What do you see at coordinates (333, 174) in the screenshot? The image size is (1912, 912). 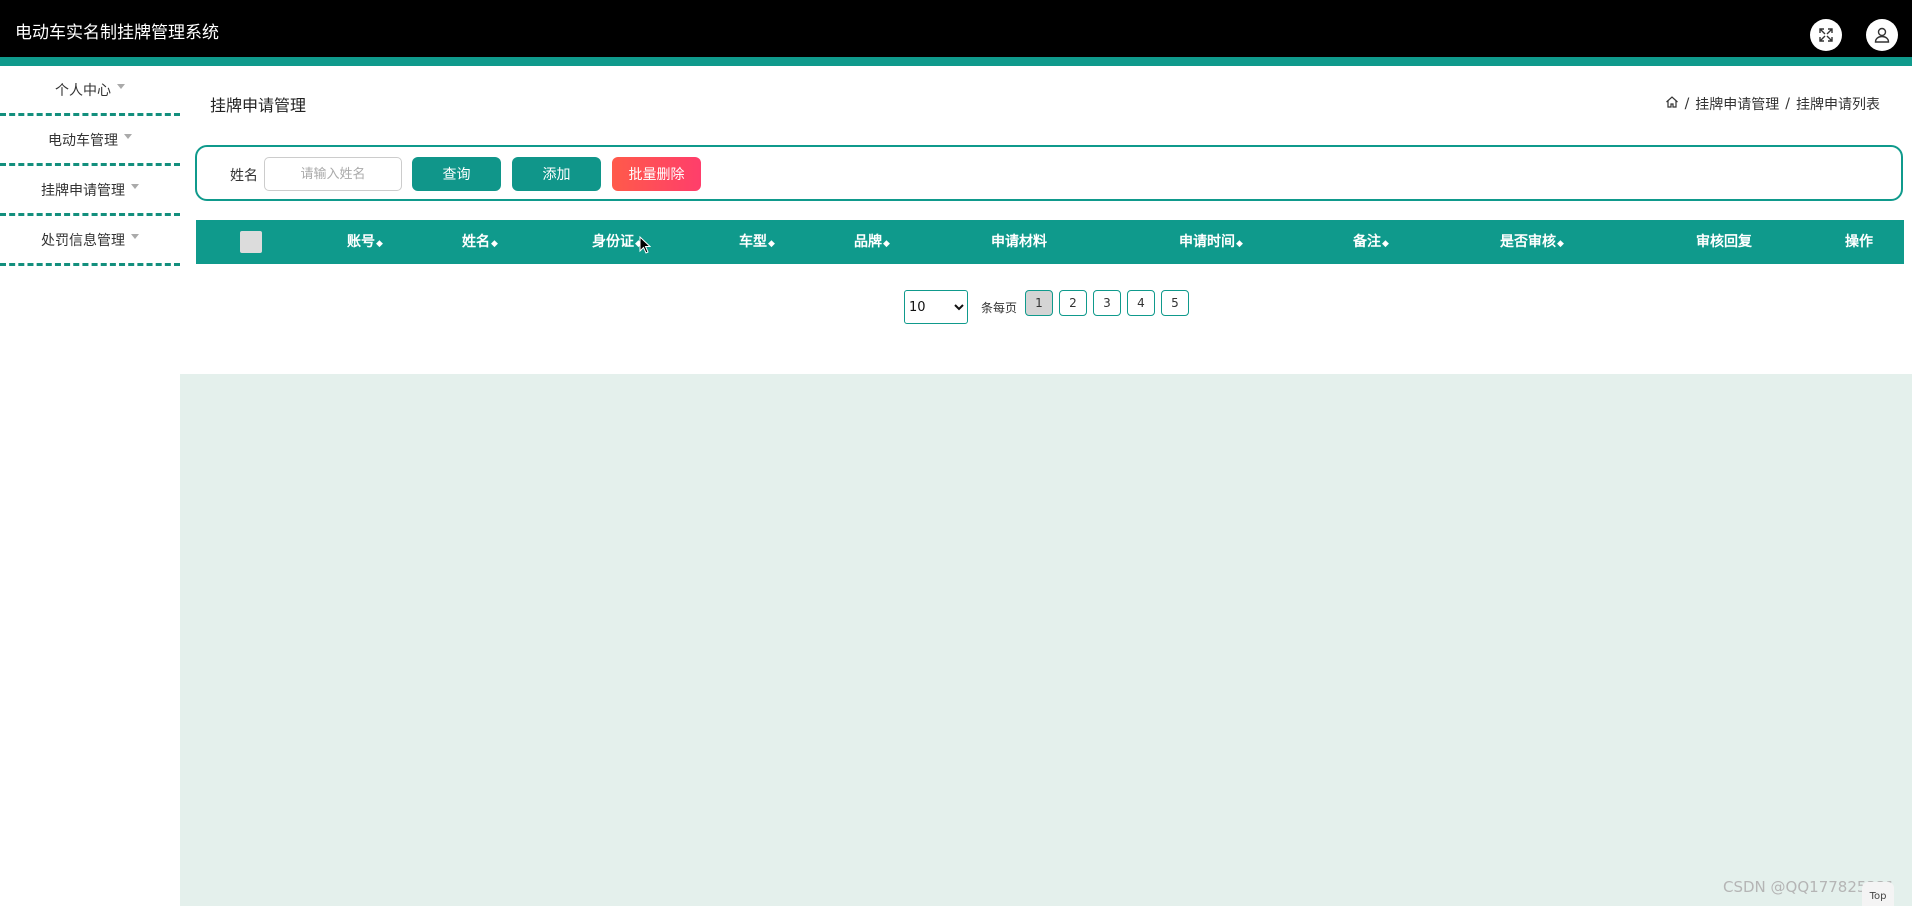 I see `name-search-input` at bounding box center [333, 174].